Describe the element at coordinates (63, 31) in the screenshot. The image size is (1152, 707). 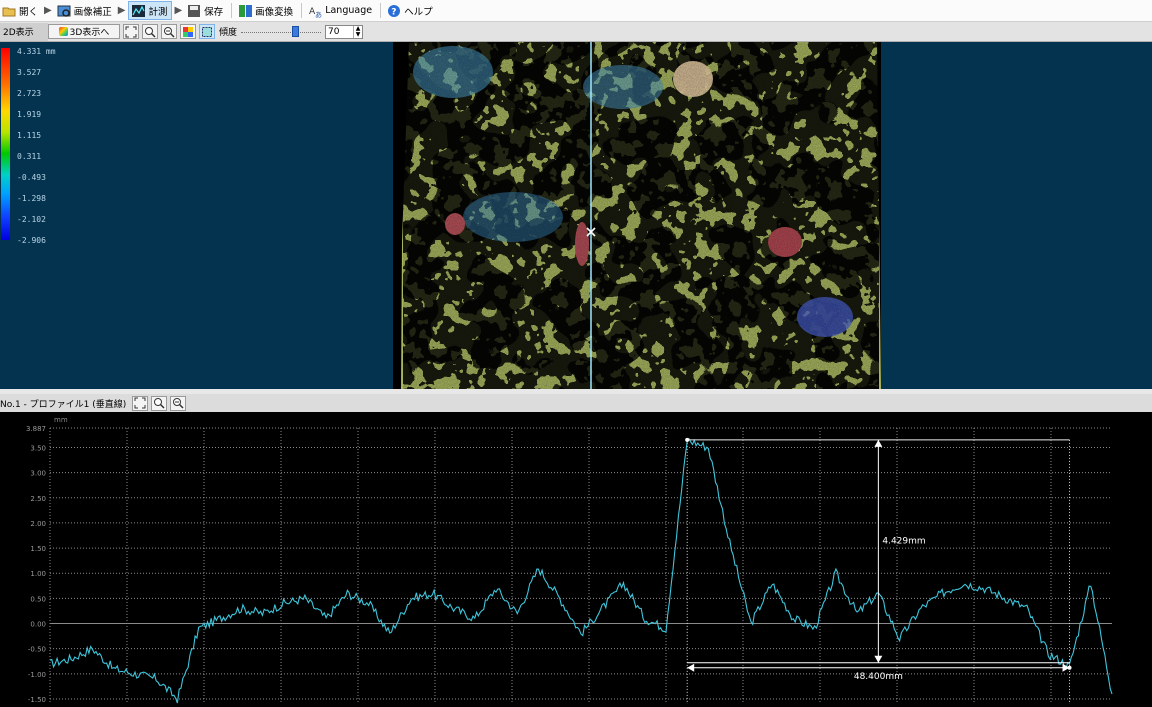
I see `cube-icon` at that location.